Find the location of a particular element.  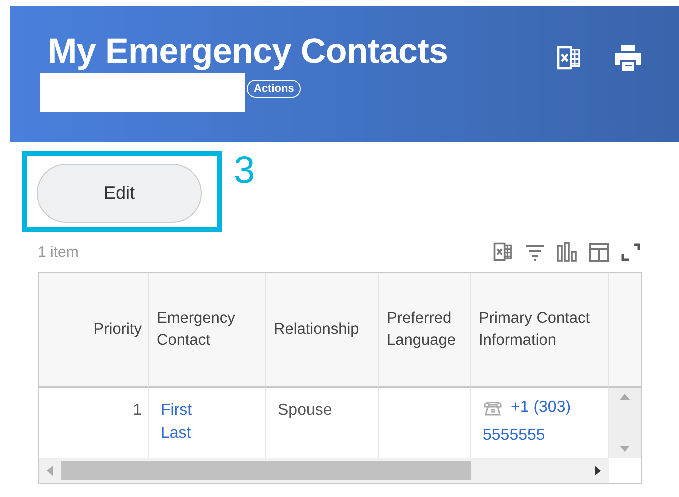

horizontal-scrollbar is located at coordinates (324, 470).